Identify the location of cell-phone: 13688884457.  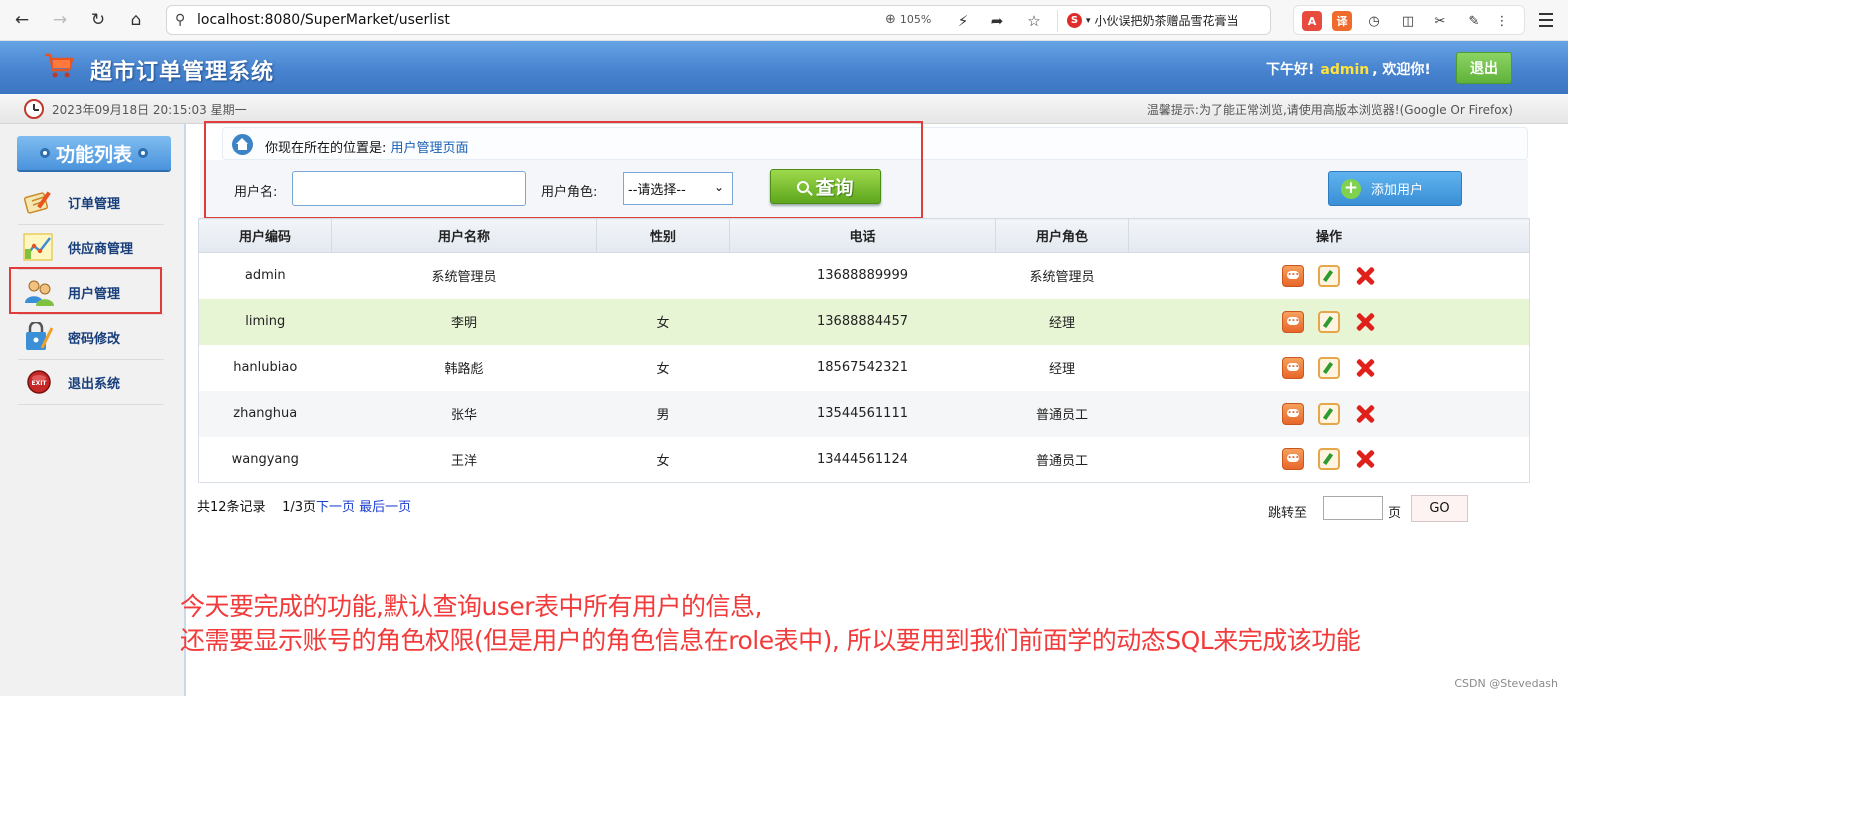
(862, 321).